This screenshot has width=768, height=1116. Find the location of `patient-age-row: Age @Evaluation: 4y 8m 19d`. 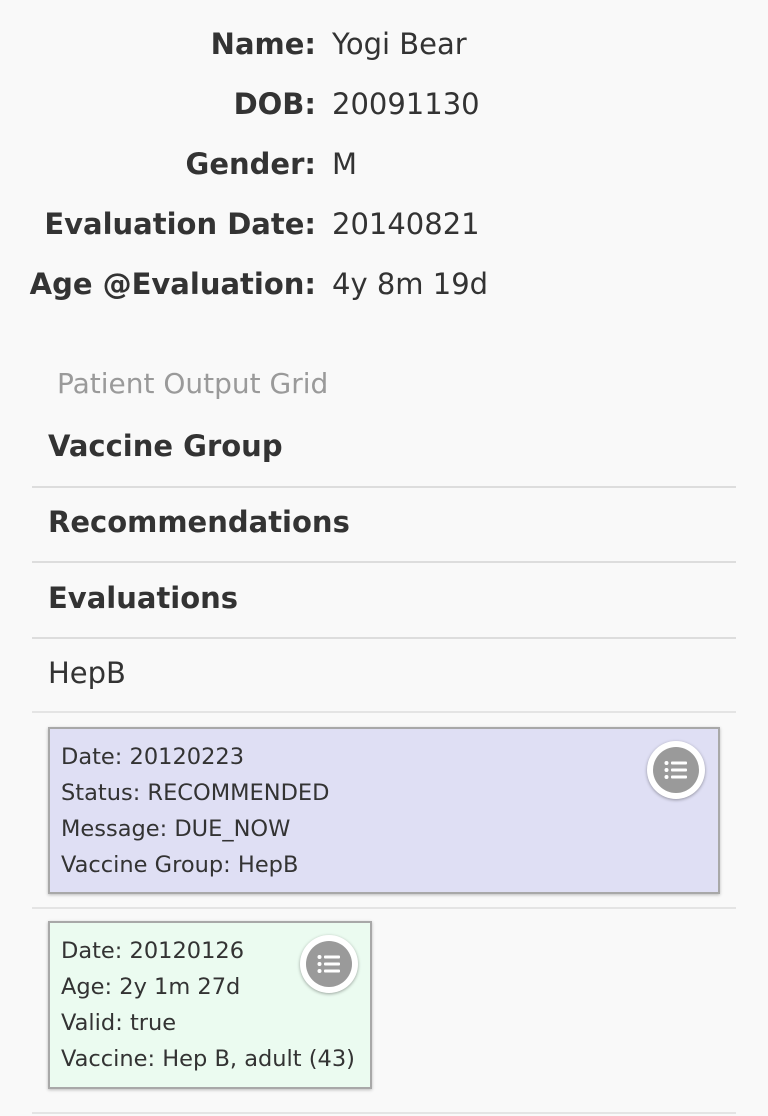

patient-age-row: Age @Evaluation: 4y 8m 19d is located at coordinates (384, 284).